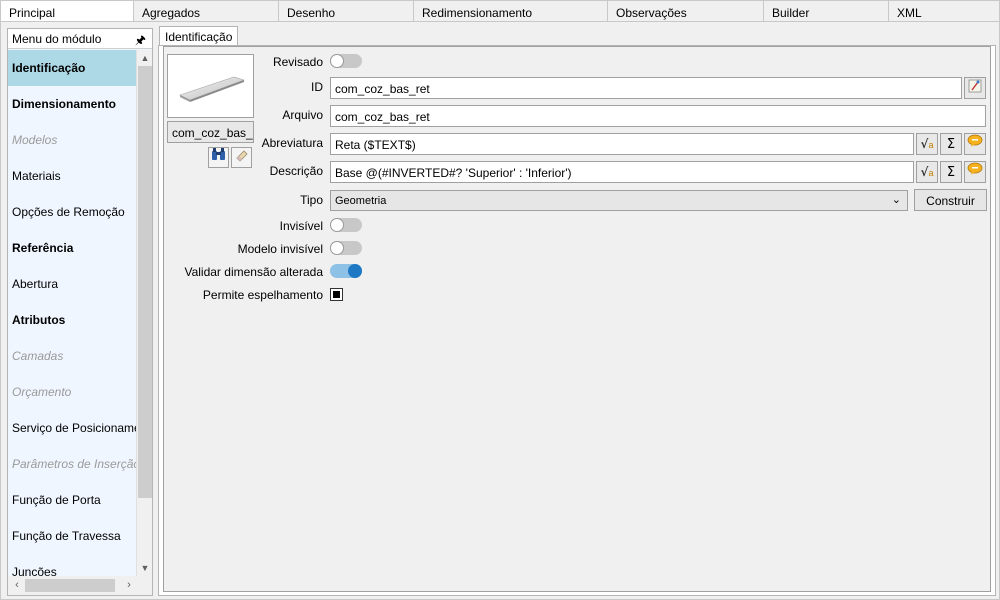  I want to click on horizontal-scroll-thumb, so click(70, 585).